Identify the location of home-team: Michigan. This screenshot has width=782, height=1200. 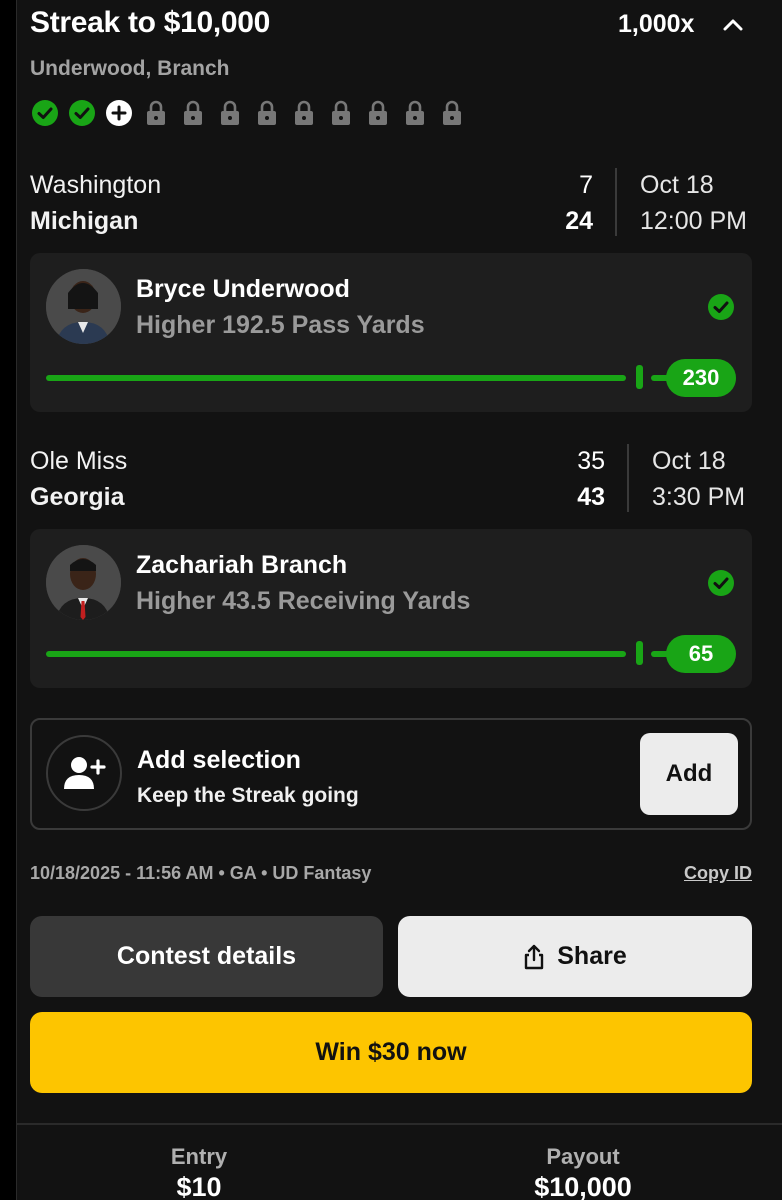
(84, 221).